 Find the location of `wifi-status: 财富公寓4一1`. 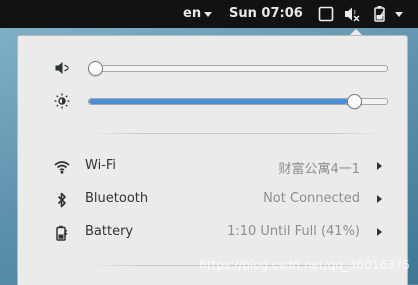

wifi-status: 财富公寓4一1 is located at coordinates (319, 169).